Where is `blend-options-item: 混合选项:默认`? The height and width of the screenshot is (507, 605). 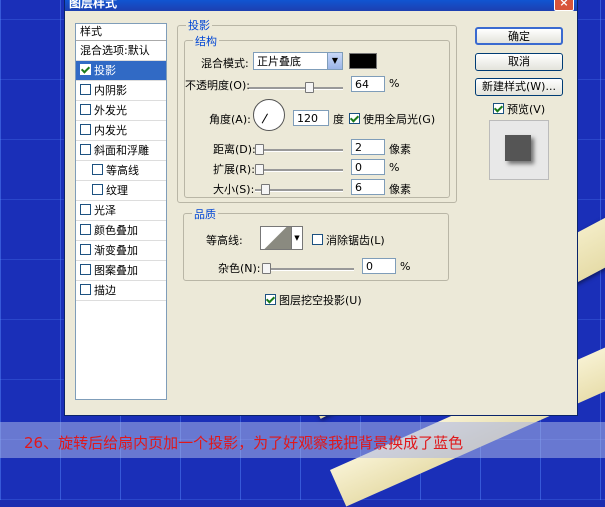
blend-options-item: 混合选项:默认 is located at coordinates (121, 51).